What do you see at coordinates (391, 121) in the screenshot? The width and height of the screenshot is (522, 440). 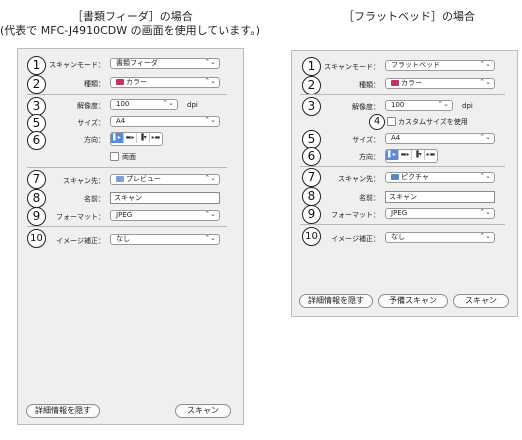 I see `custom-size-checkbox` at bounding box center [391, 121].